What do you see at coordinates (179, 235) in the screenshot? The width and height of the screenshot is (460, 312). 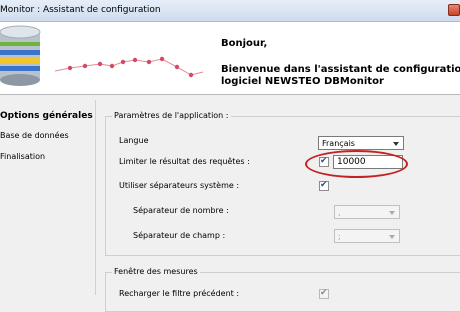 I see `field-separator-label: Séparateur de champ :` at bounding box center [179, 235].